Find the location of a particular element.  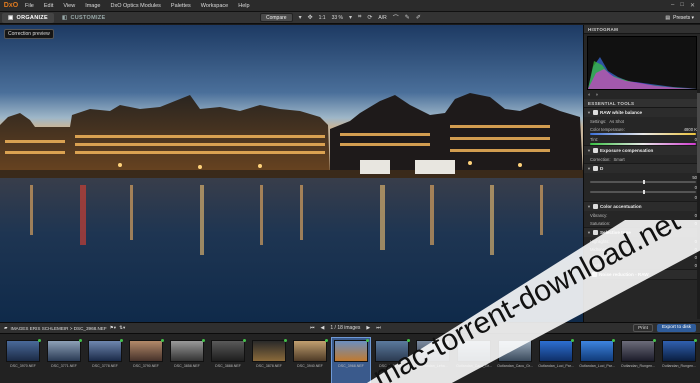

tab-customize: ◧ CUSTOMIZE is located at coordinates (84, 18).